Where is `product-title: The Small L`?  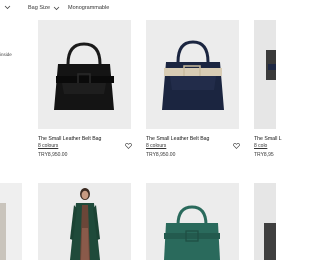 product-title: The Small L is located at coordinates (268, 139).